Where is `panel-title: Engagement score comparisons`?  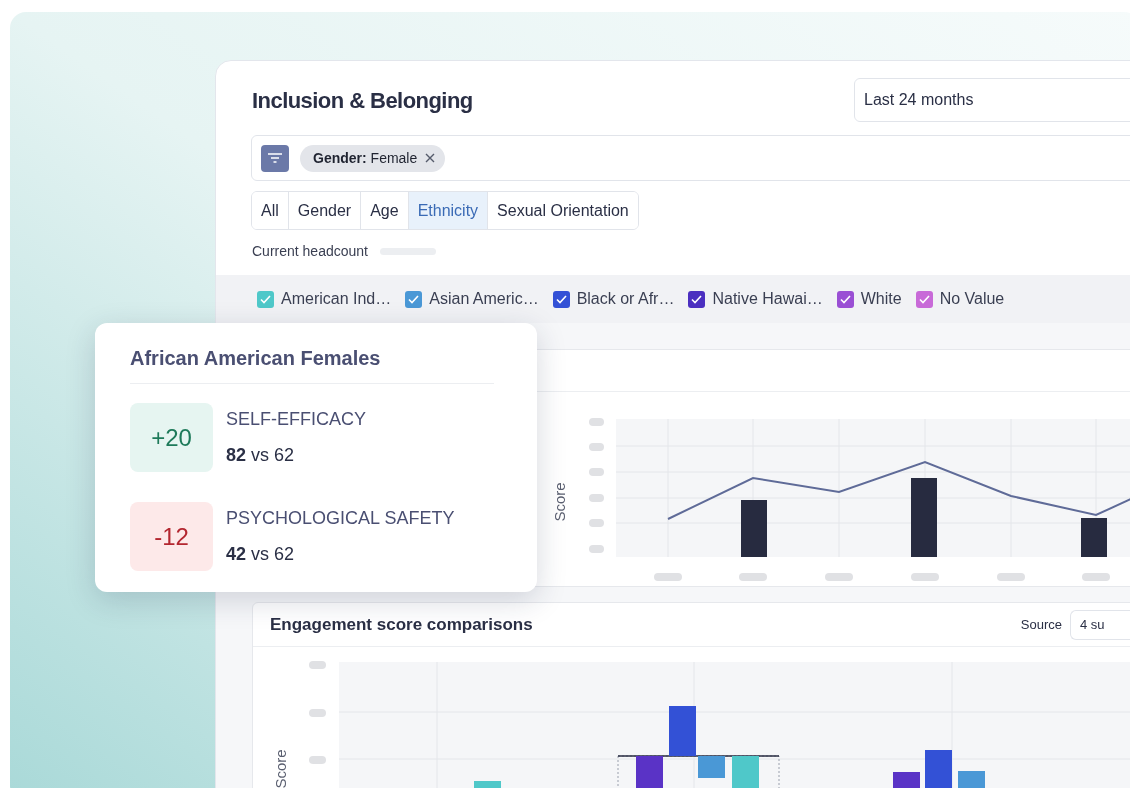 panel-title: Engagement score comparisons is located at coordinates (402, 624).